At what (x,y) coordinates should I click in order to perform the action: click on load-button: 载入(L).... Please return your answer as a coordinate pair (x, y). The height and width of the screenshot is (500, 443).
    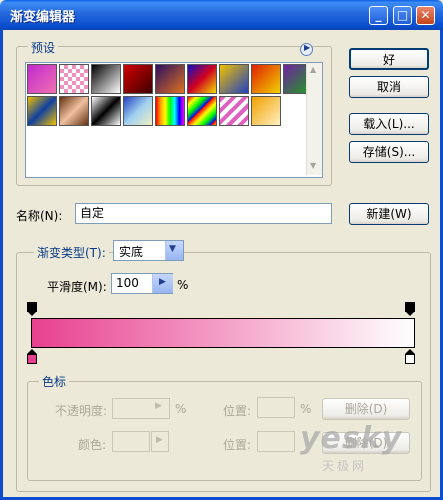
    Looking at the image, I should click on (389, 124).